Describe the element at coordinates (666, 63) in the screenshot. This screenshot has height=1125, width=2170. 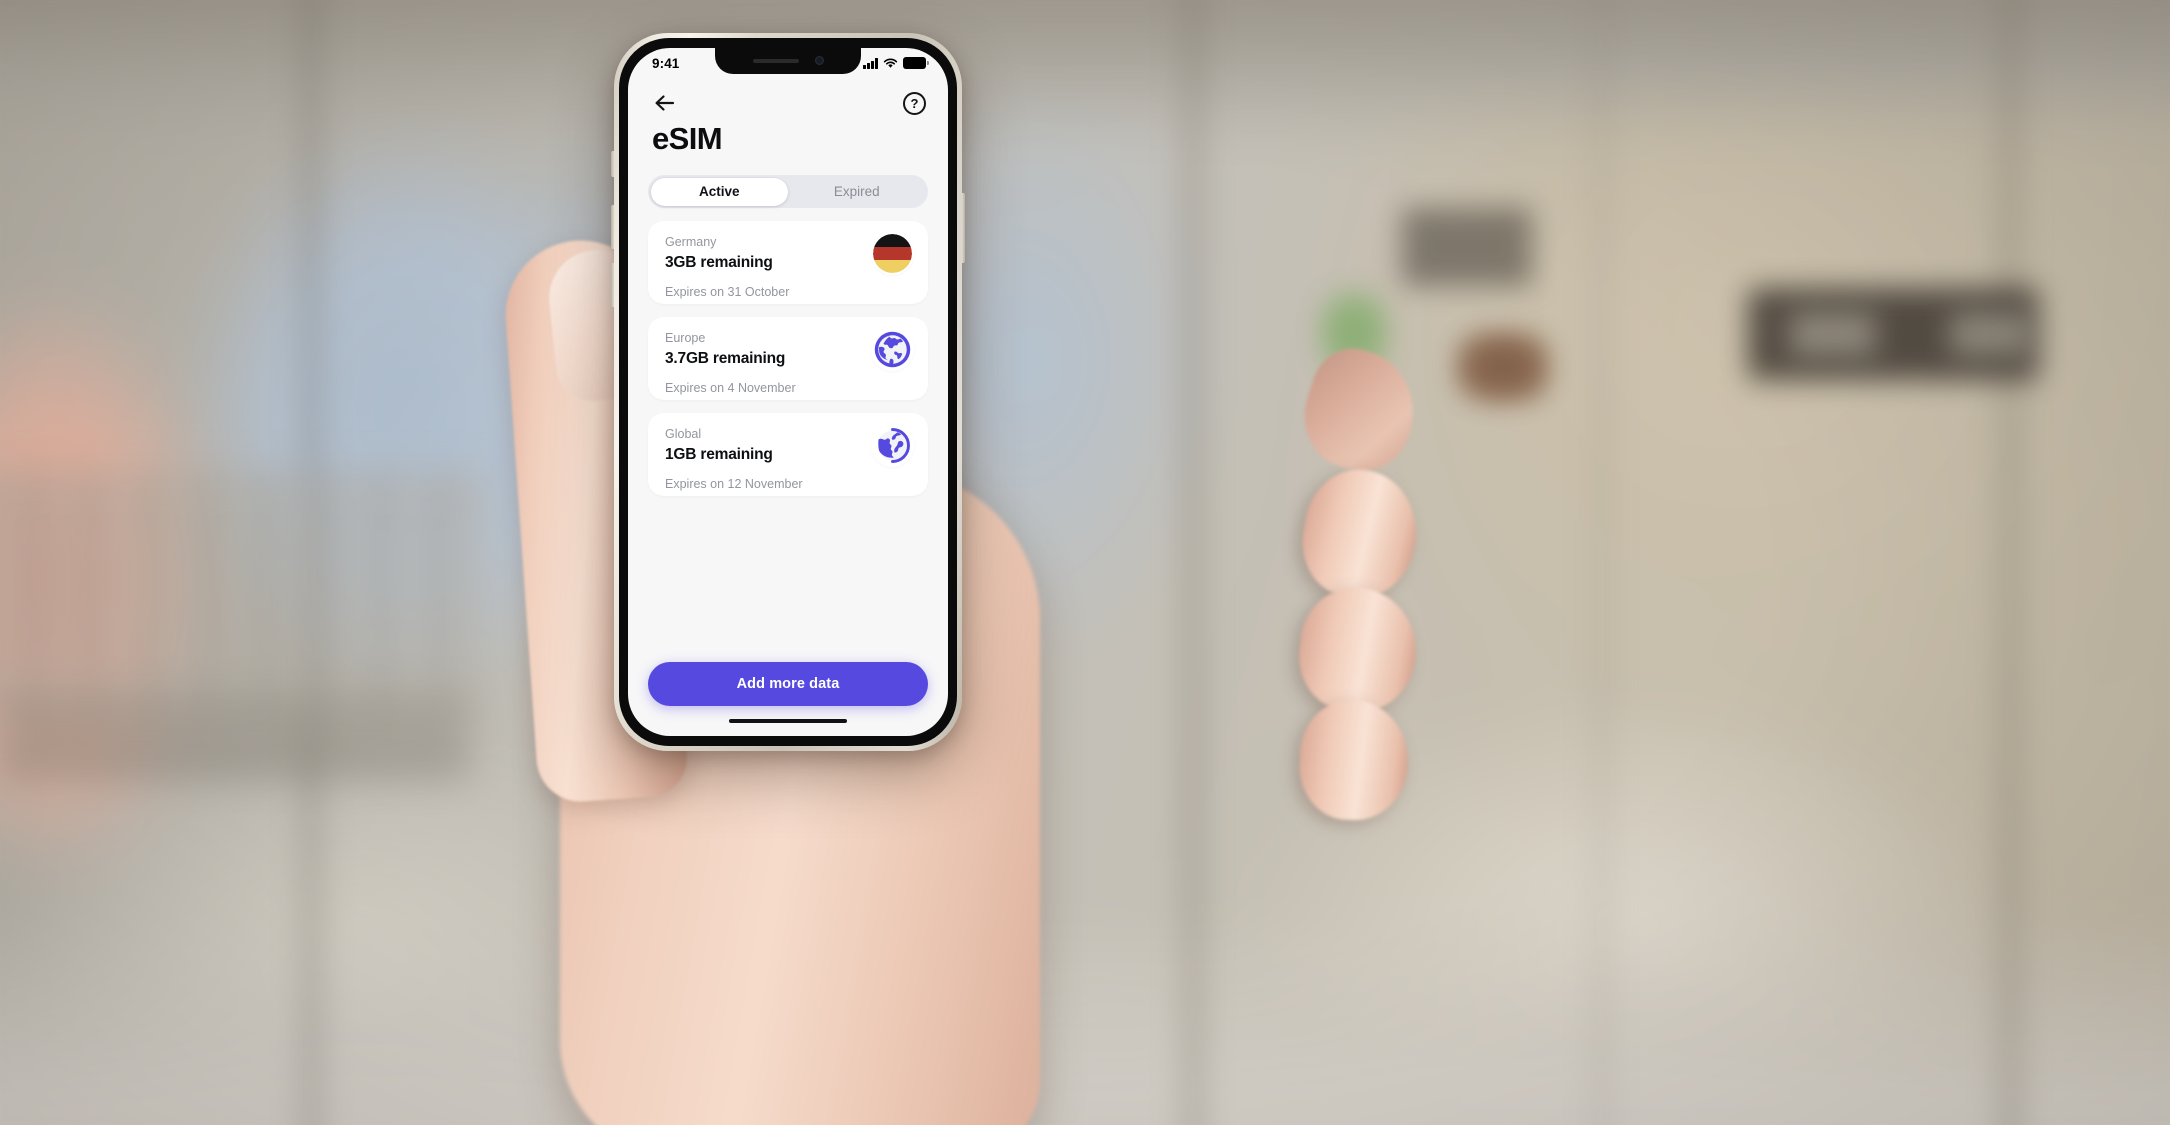
I see `status-time: 9:41` at that location.